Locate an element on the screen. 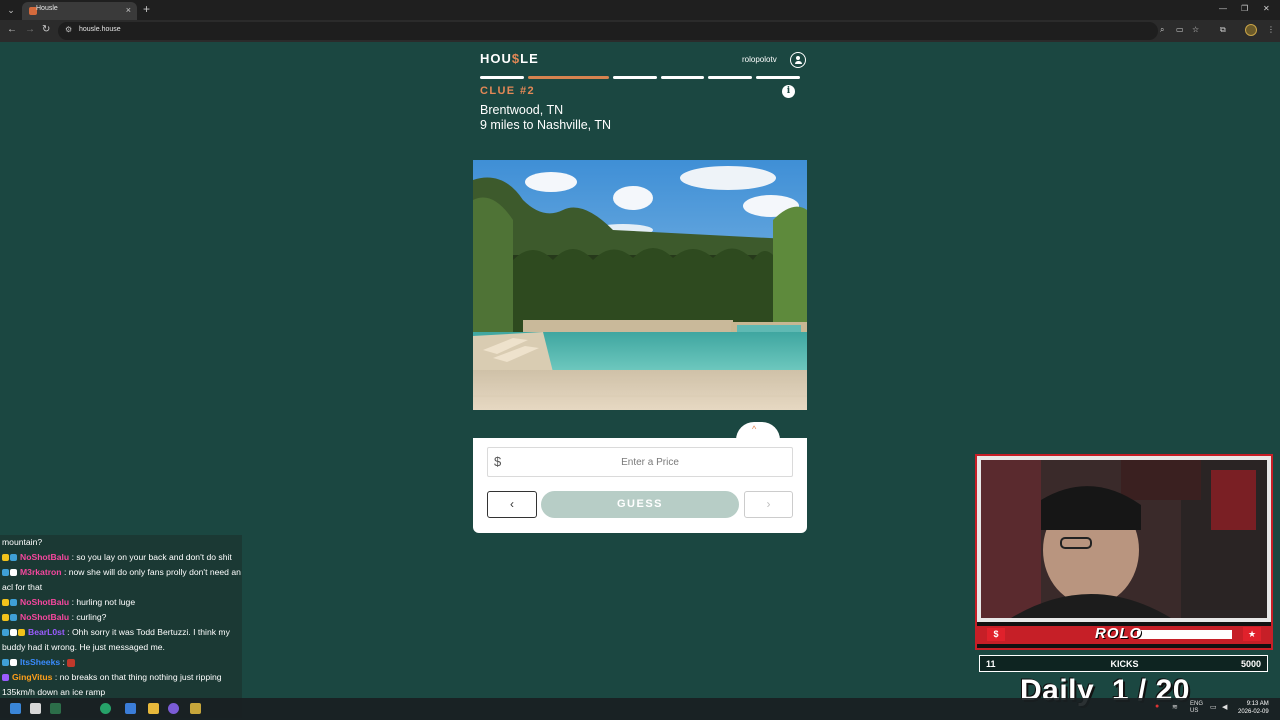  window-close-button: ✕ is located at coordinates (1266, 8).